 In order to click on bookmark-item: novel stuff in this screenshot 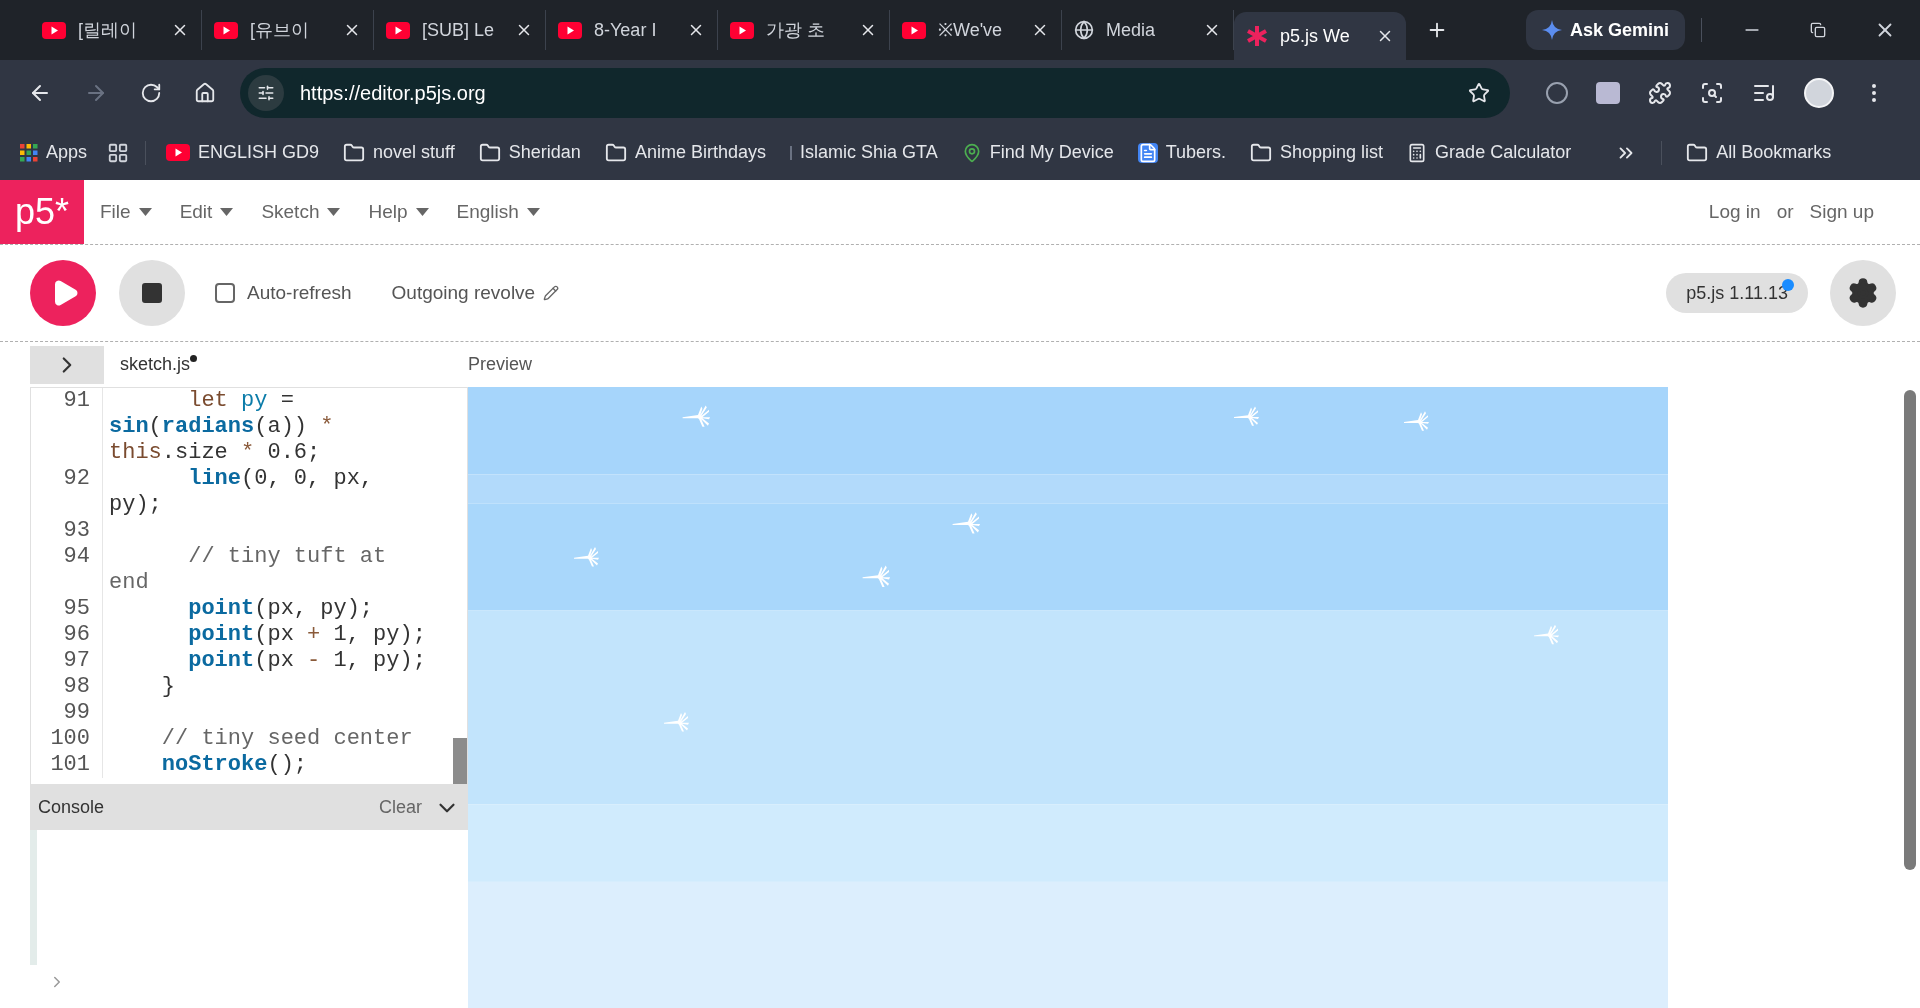, I will do `click(399, 152)`.